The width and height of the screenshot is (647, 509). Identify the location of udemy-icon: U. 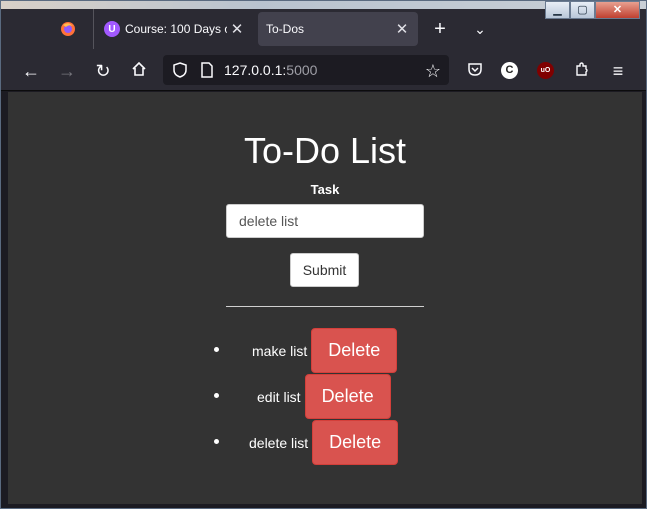
(112, 29).